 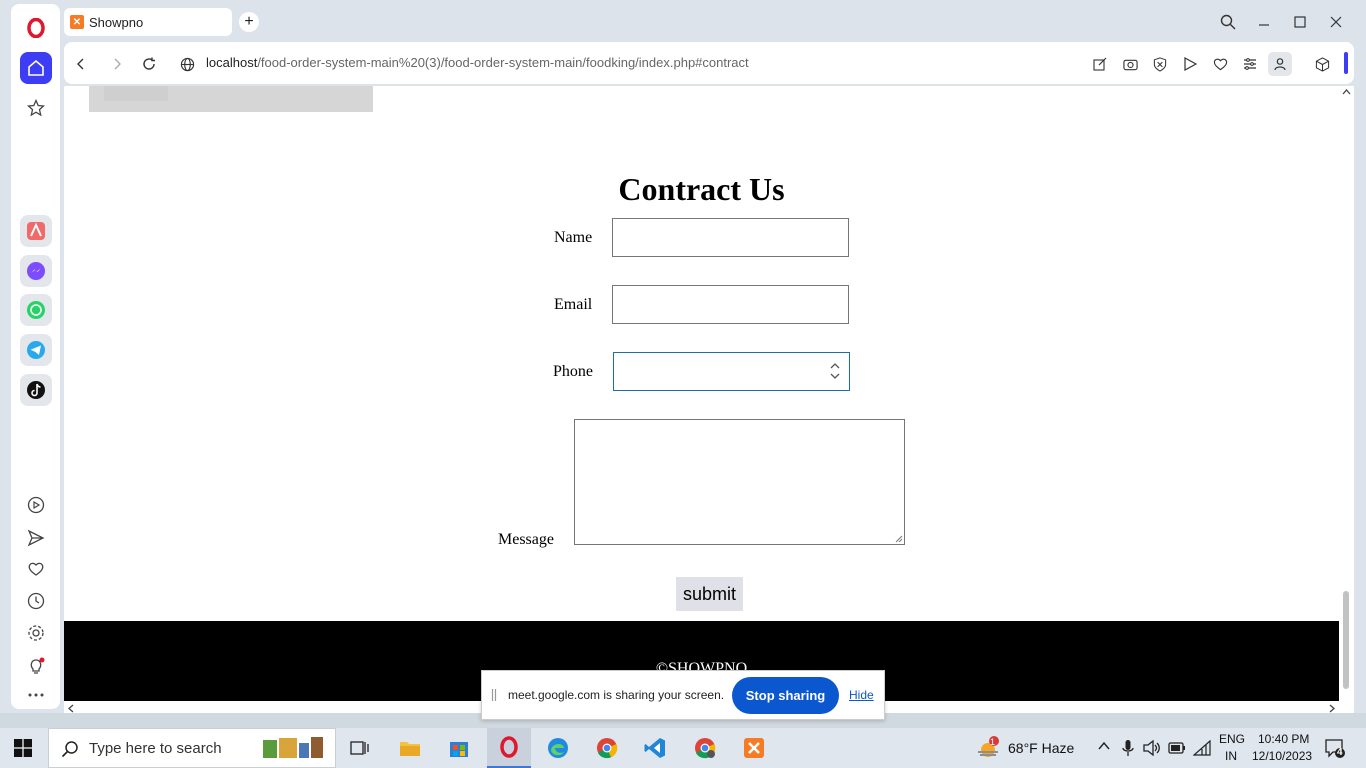 I want to click on snapshot-camera-icon, so click(x=1130, y=64).